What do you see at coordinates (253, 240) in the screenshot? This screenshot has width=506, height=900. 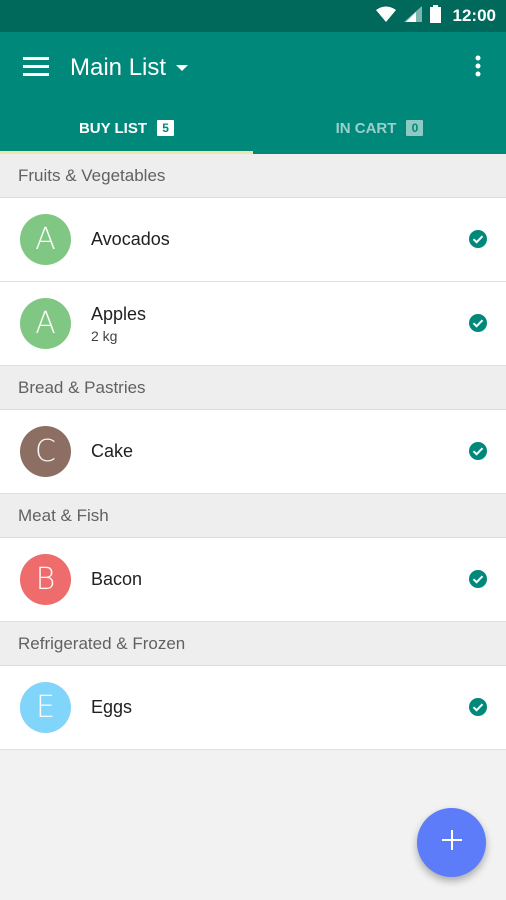 I see `list-item: A Avocados` at bounding box center [253, 240].